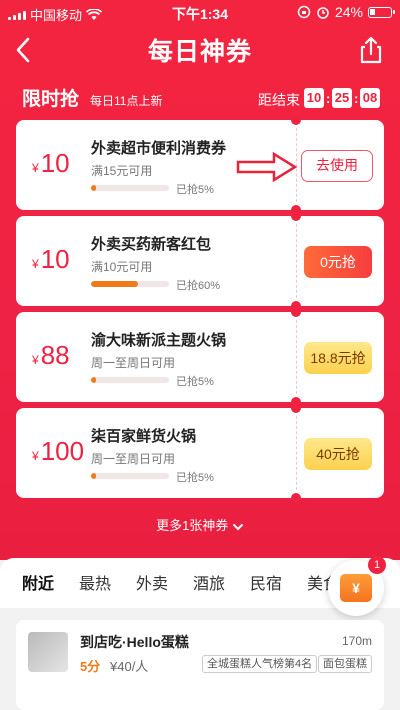  What do you see at coordinates (221, 582) in the screenshot?
I see `tab-hotel-travel: 酒旅` at bounding box center [221, 582].